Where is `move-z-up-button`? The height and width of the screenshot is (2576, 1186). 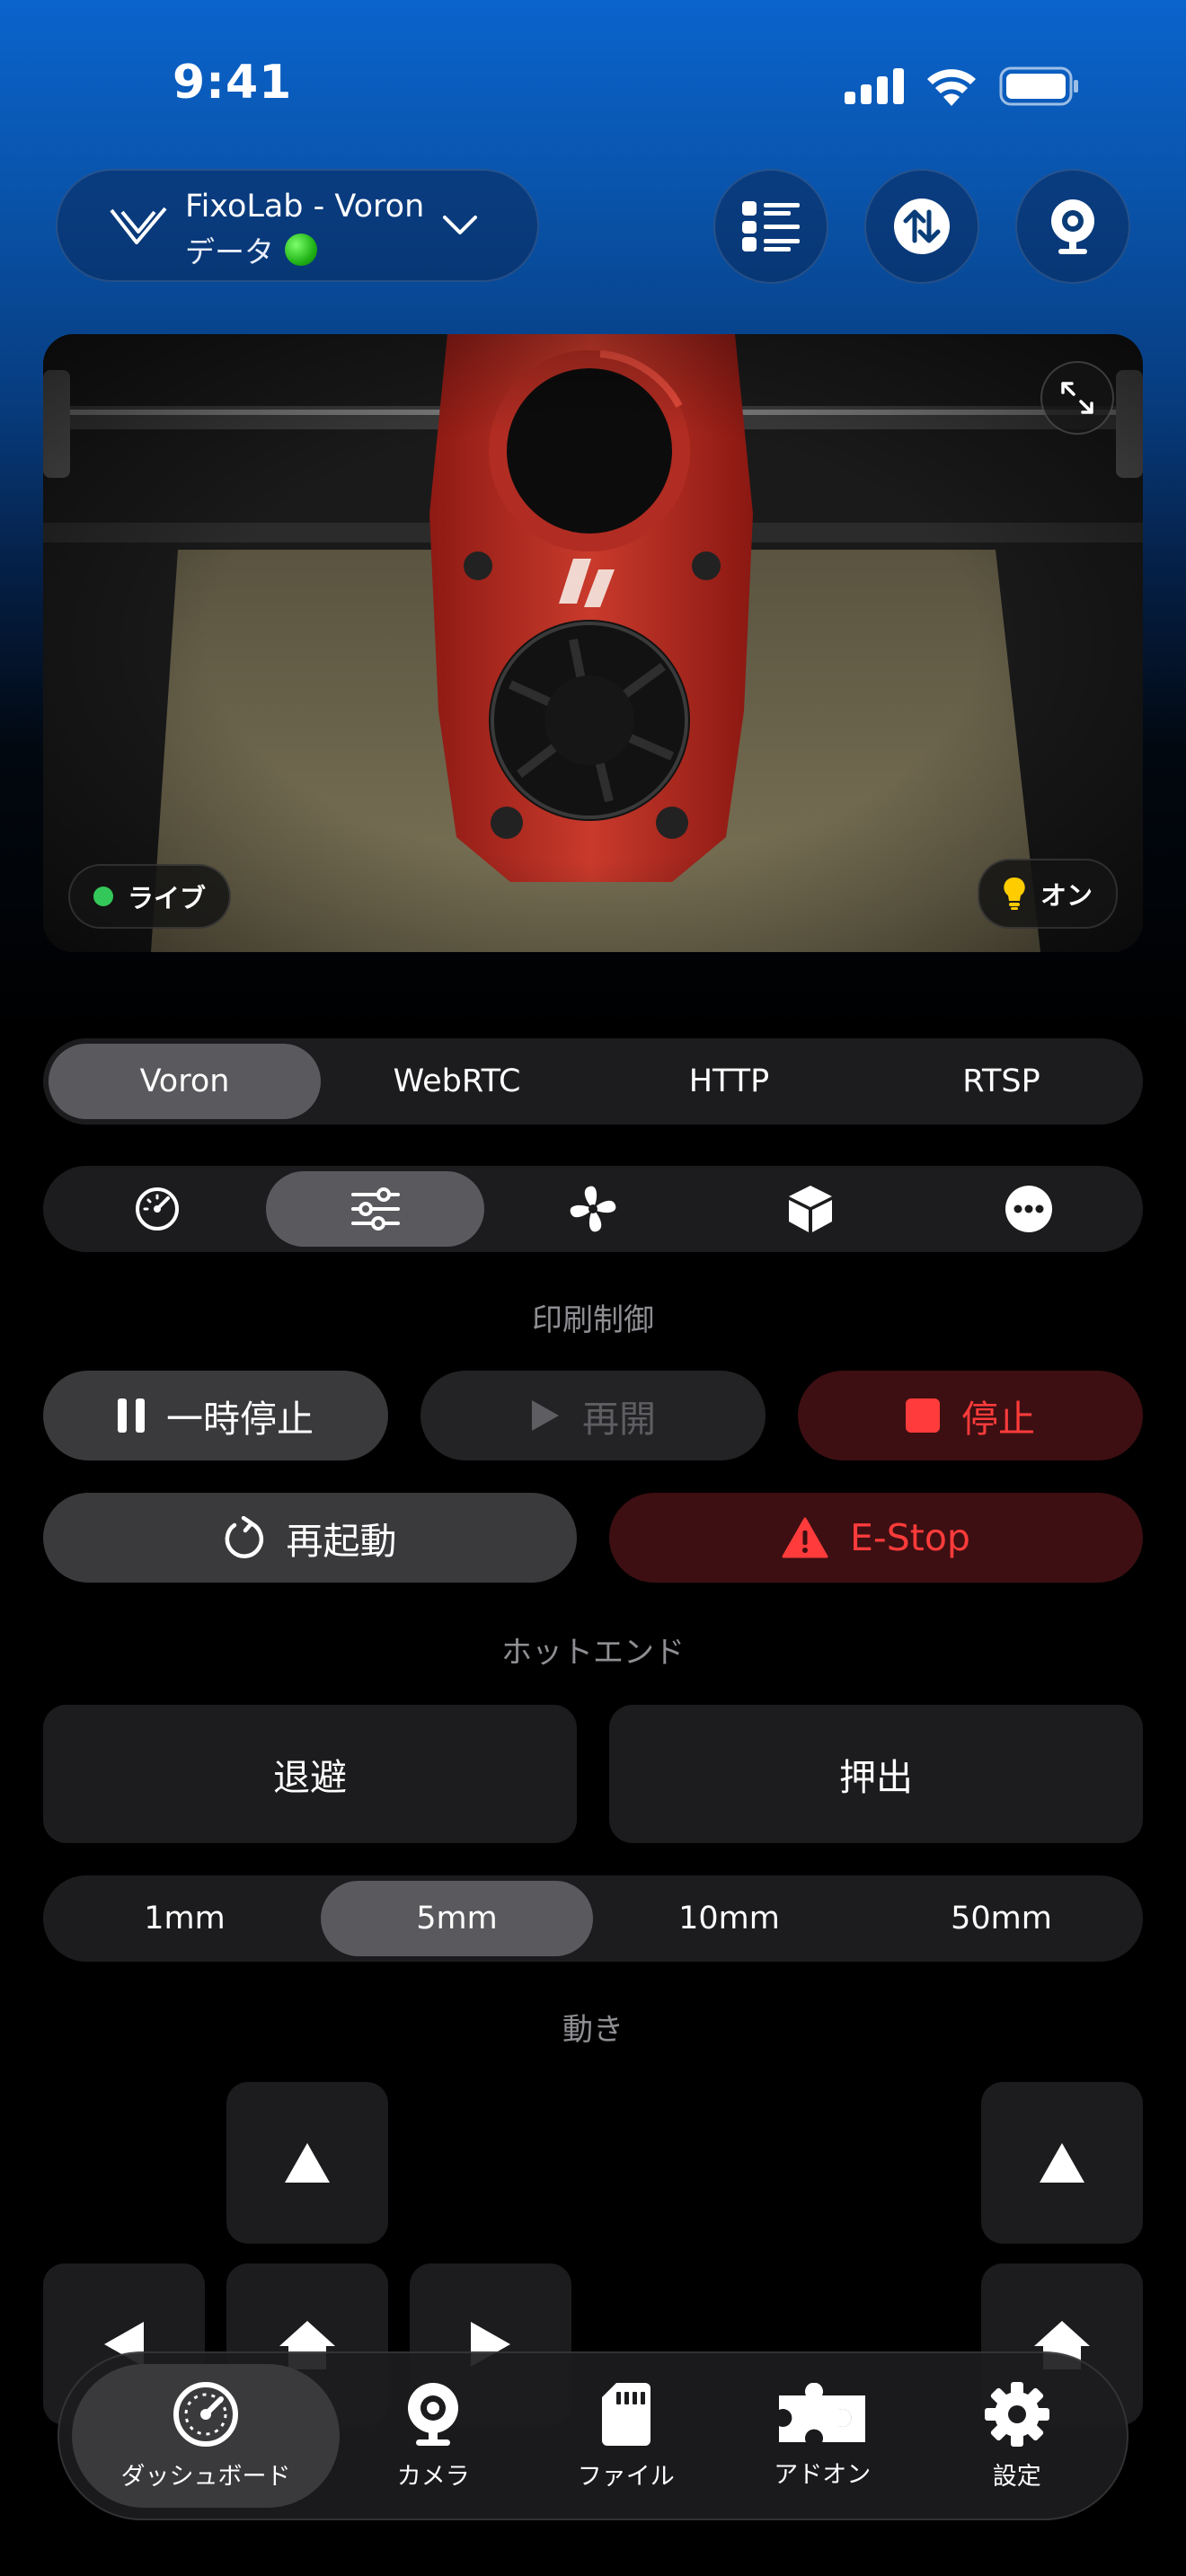 move-z-up-button is located at coordinates (1062, 2163).